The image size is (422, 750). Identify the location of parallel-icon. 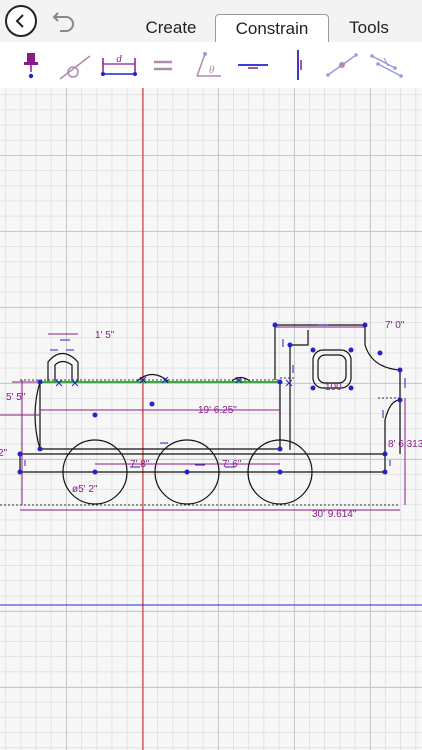
(386, 66).